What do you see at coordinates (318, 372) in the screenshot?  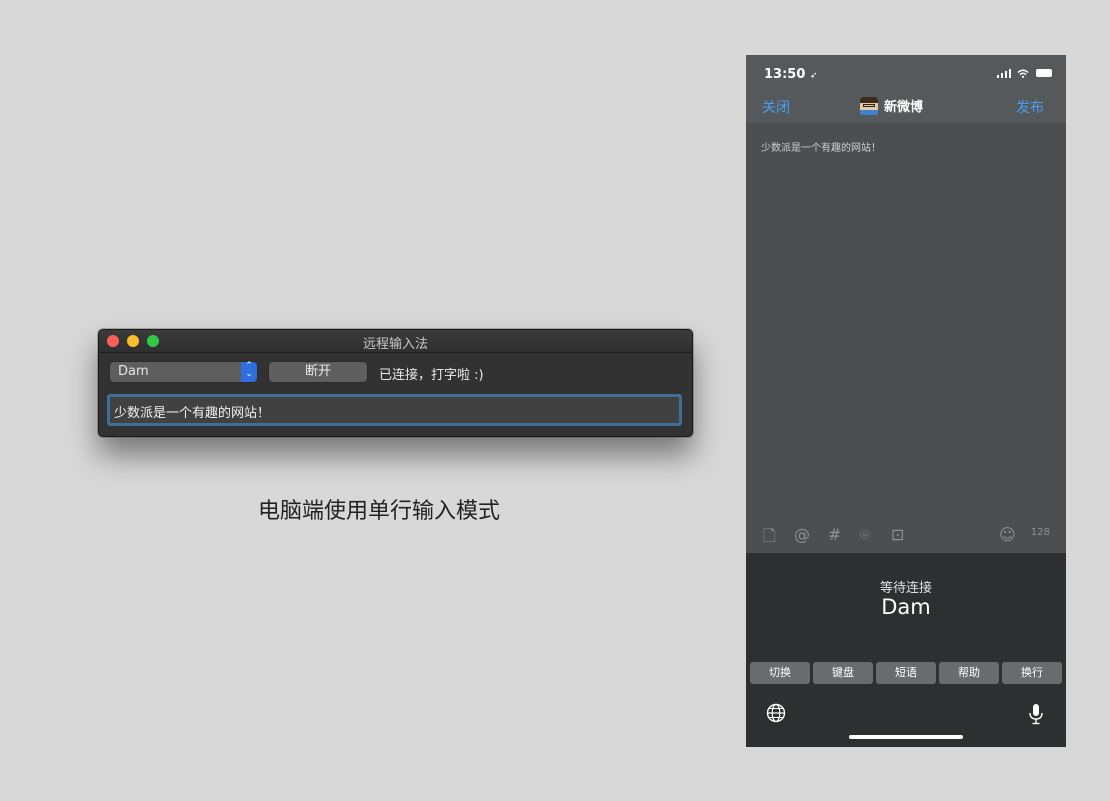 I see `disconnect-button: 断开` at bounding box center [318, 372].